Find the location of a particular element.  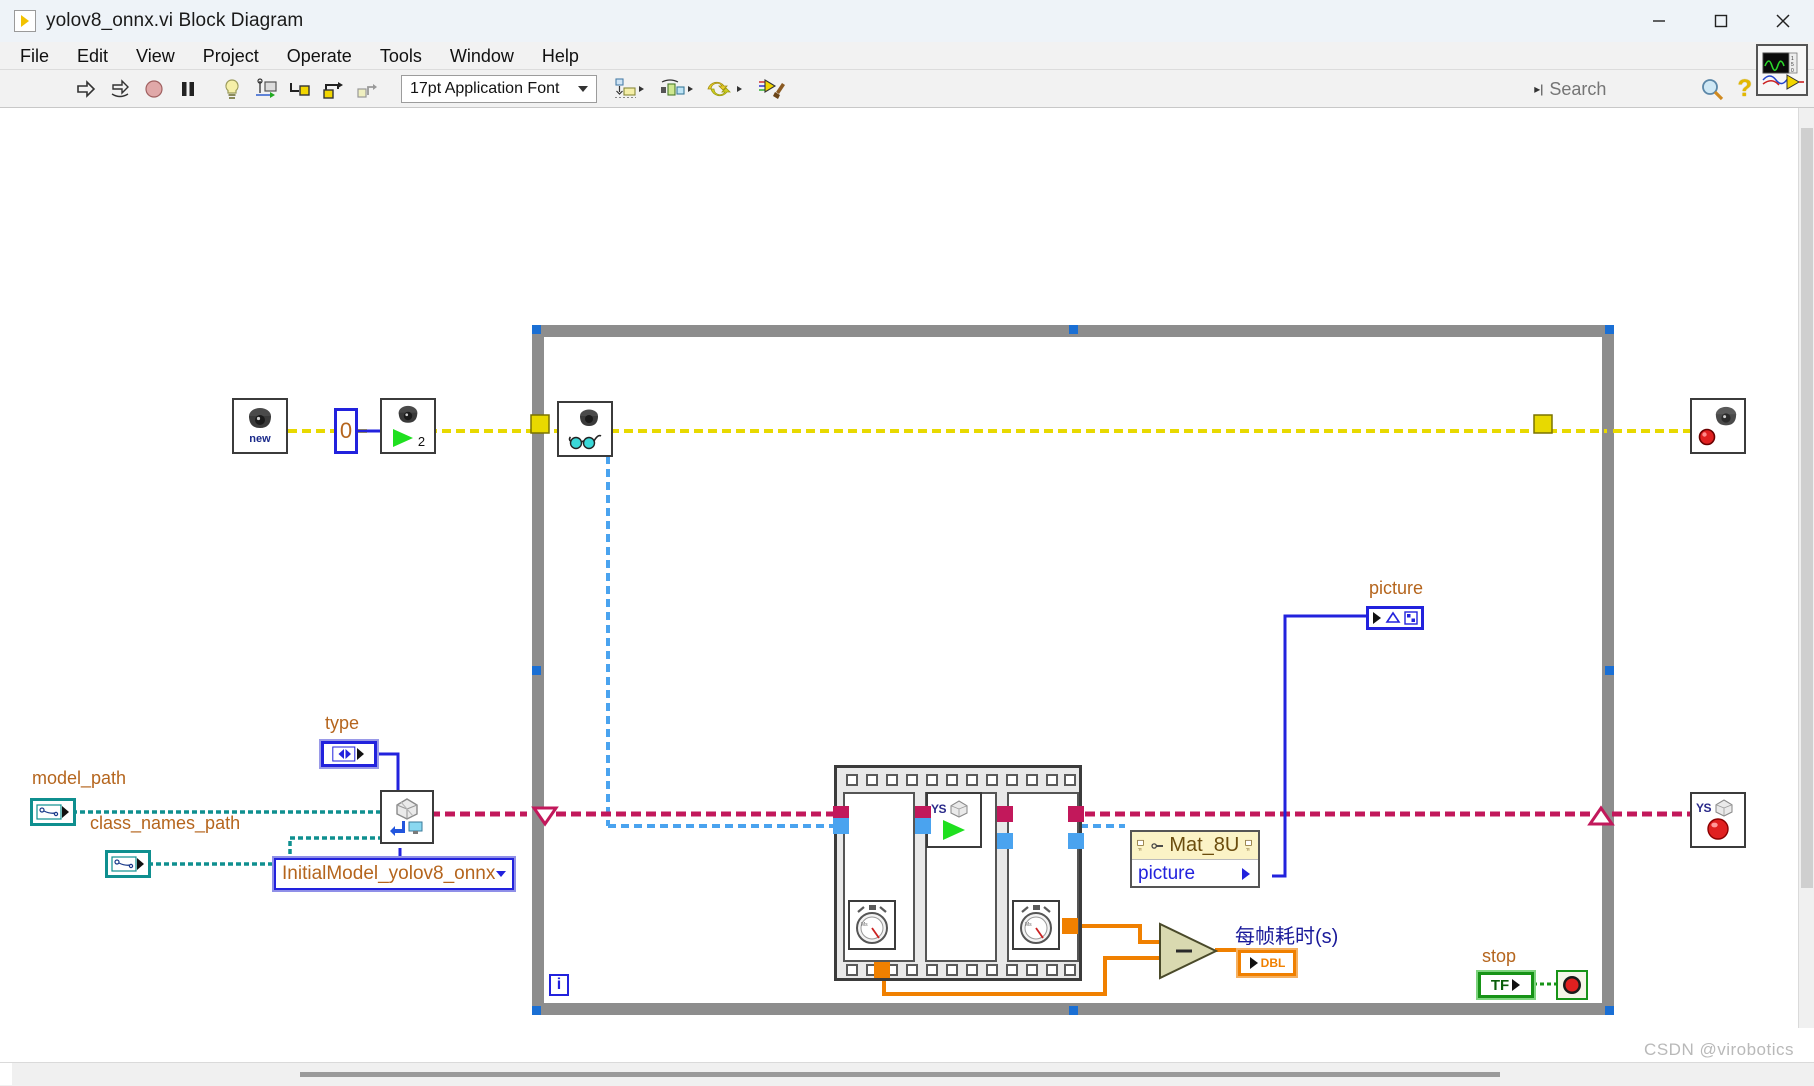

initial-model-combo-value: InitialModel_yolov8_onnx is located at coordinates (389, 873).